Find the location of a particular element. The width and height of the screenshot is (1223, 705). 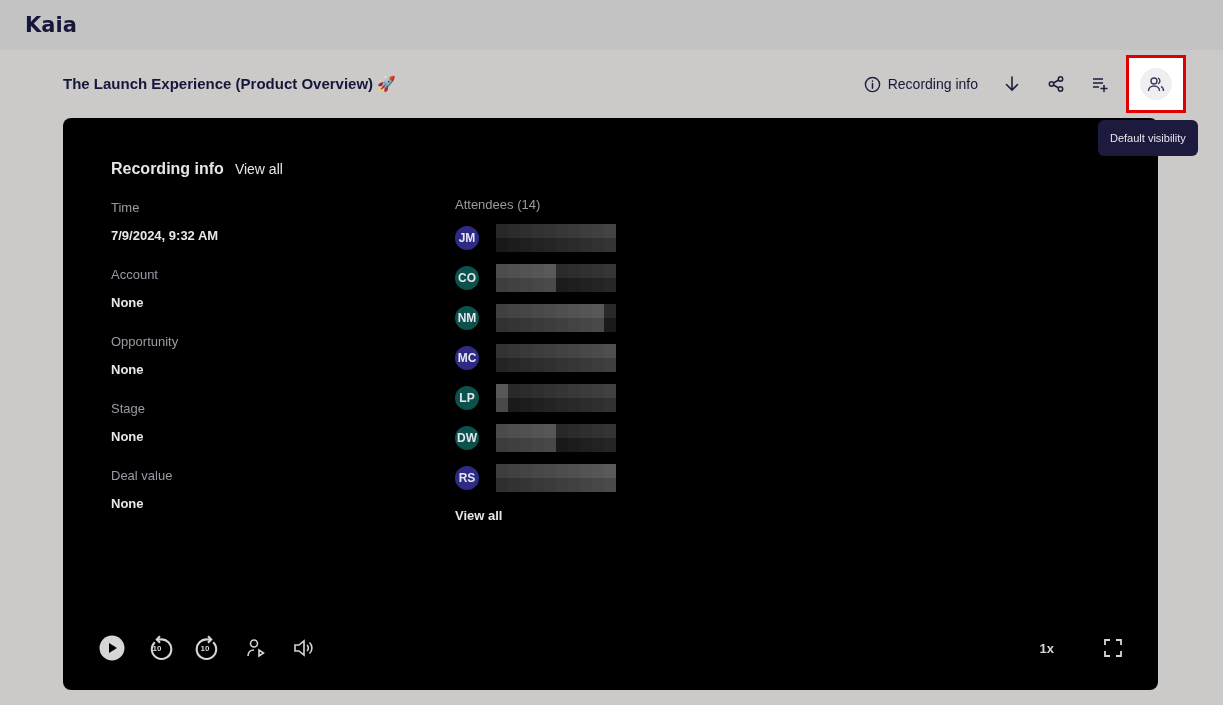

play-icon is located at coordinates (112, 648).